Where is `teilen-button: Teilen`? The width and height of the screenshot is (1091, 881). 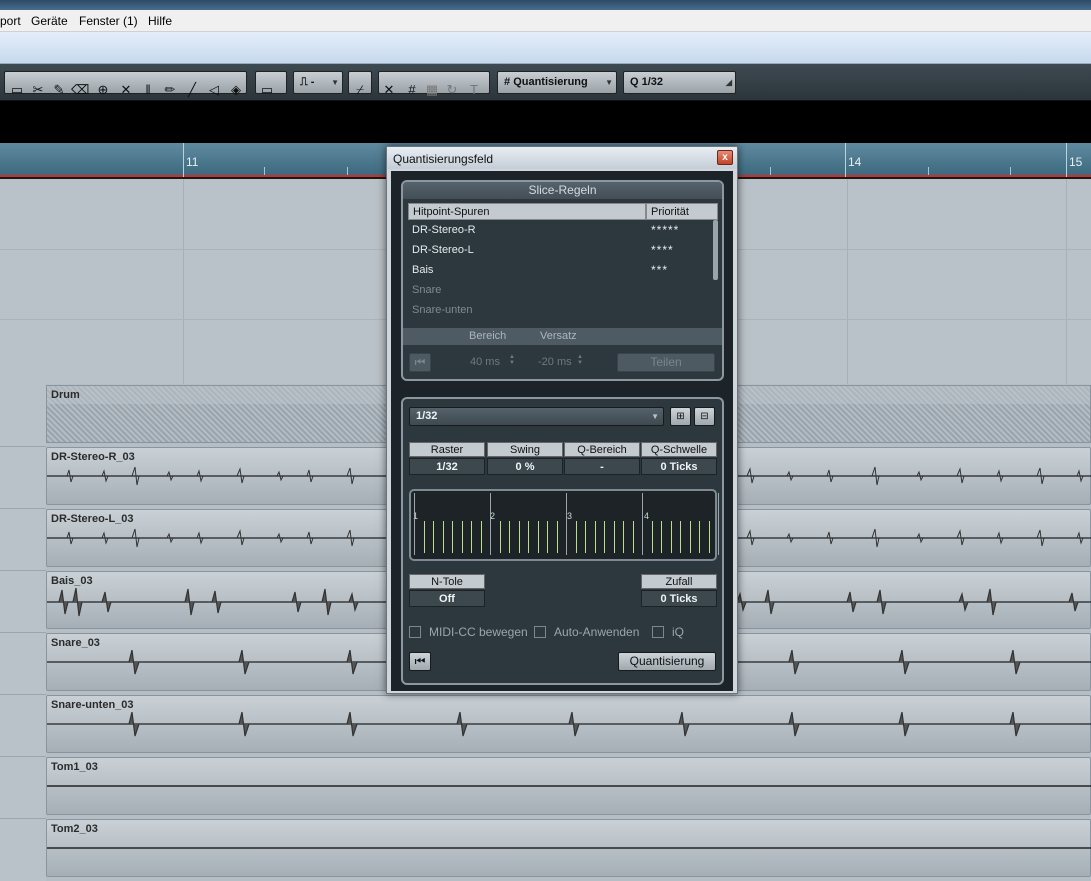 teilen-button: Teilen is located at coordinates (666, 362).